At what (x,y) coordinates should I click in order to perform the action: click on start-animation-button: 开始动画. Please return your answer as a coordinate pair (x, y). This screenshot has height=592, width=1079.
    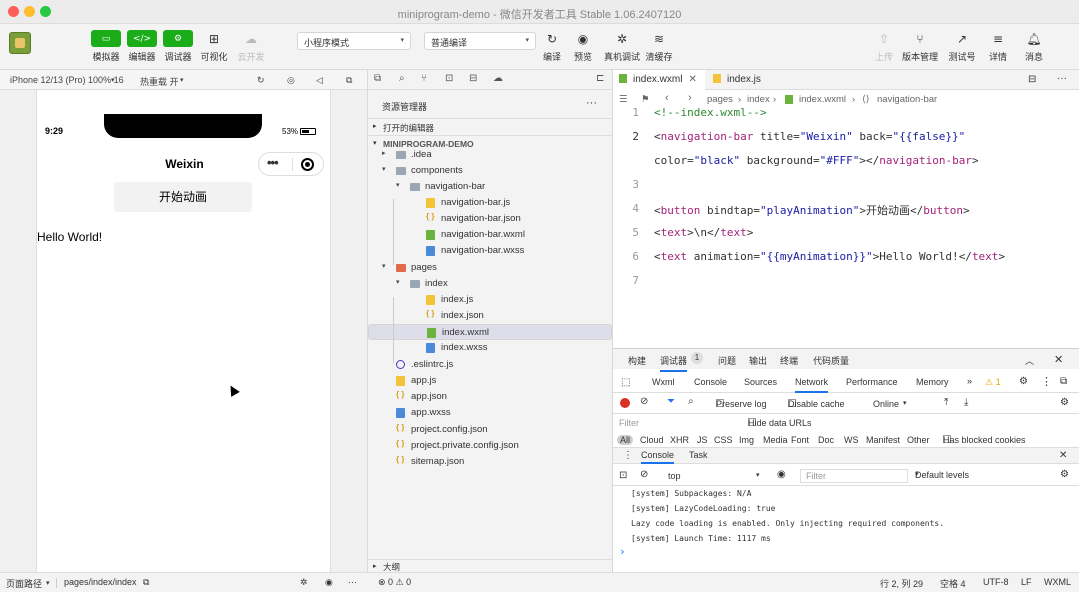
    Looking at the image, I should click on (183, 197).